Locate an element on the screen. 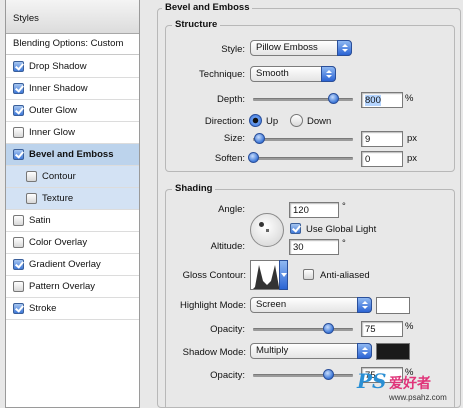 The height and width of the screenshot is (408, 463). shadow-opacity-label: Opacity: is located at coordinates (227, 375).